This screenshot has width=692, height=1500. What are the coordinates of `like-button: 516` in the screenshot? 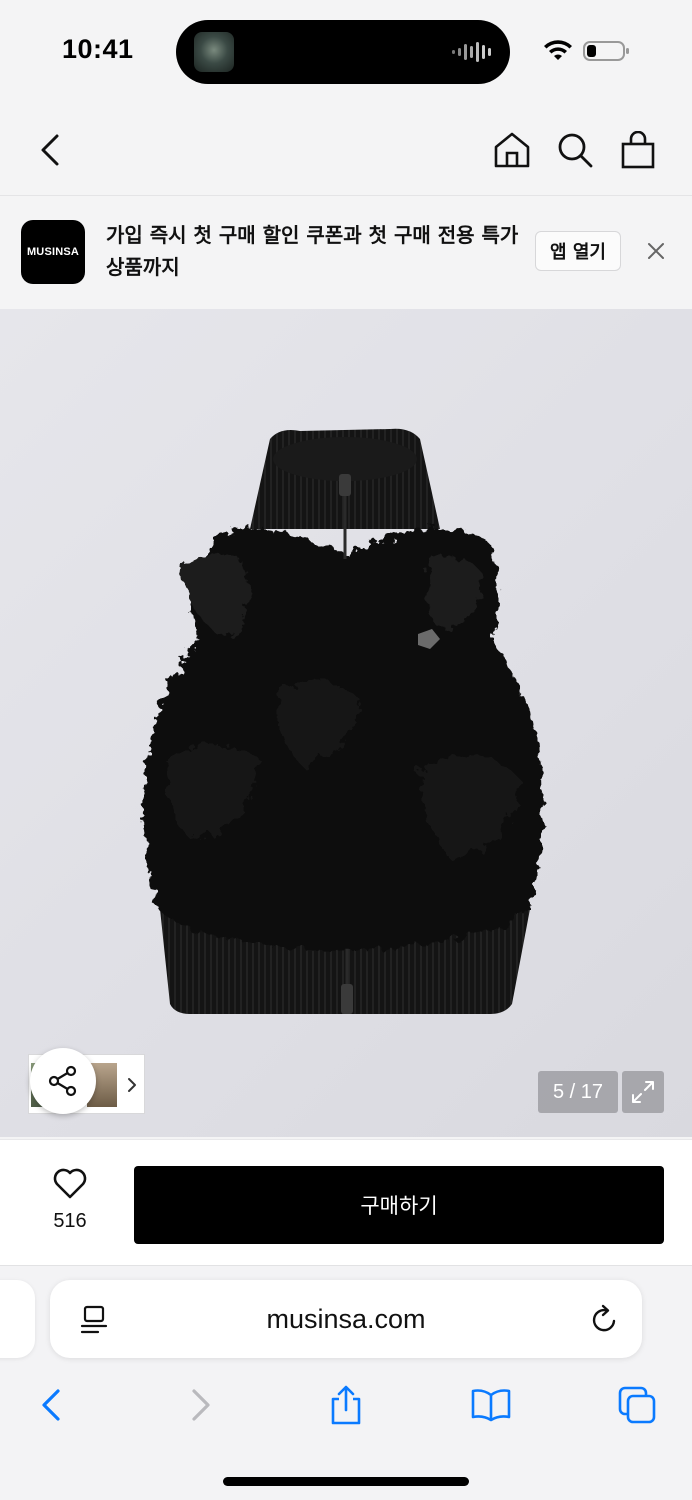 It's located at (70, 1200).